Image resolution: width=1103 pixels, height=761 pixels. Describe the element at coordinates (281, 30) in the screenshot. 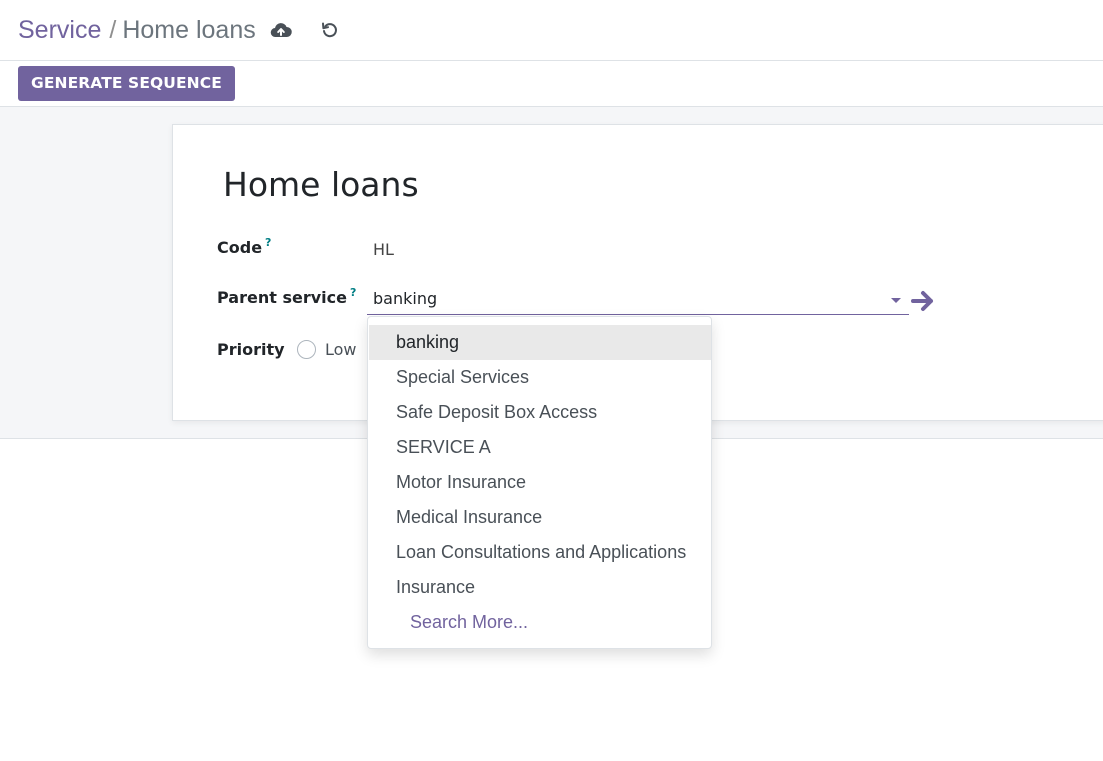

I see `cloud-upload-icon` at that location.